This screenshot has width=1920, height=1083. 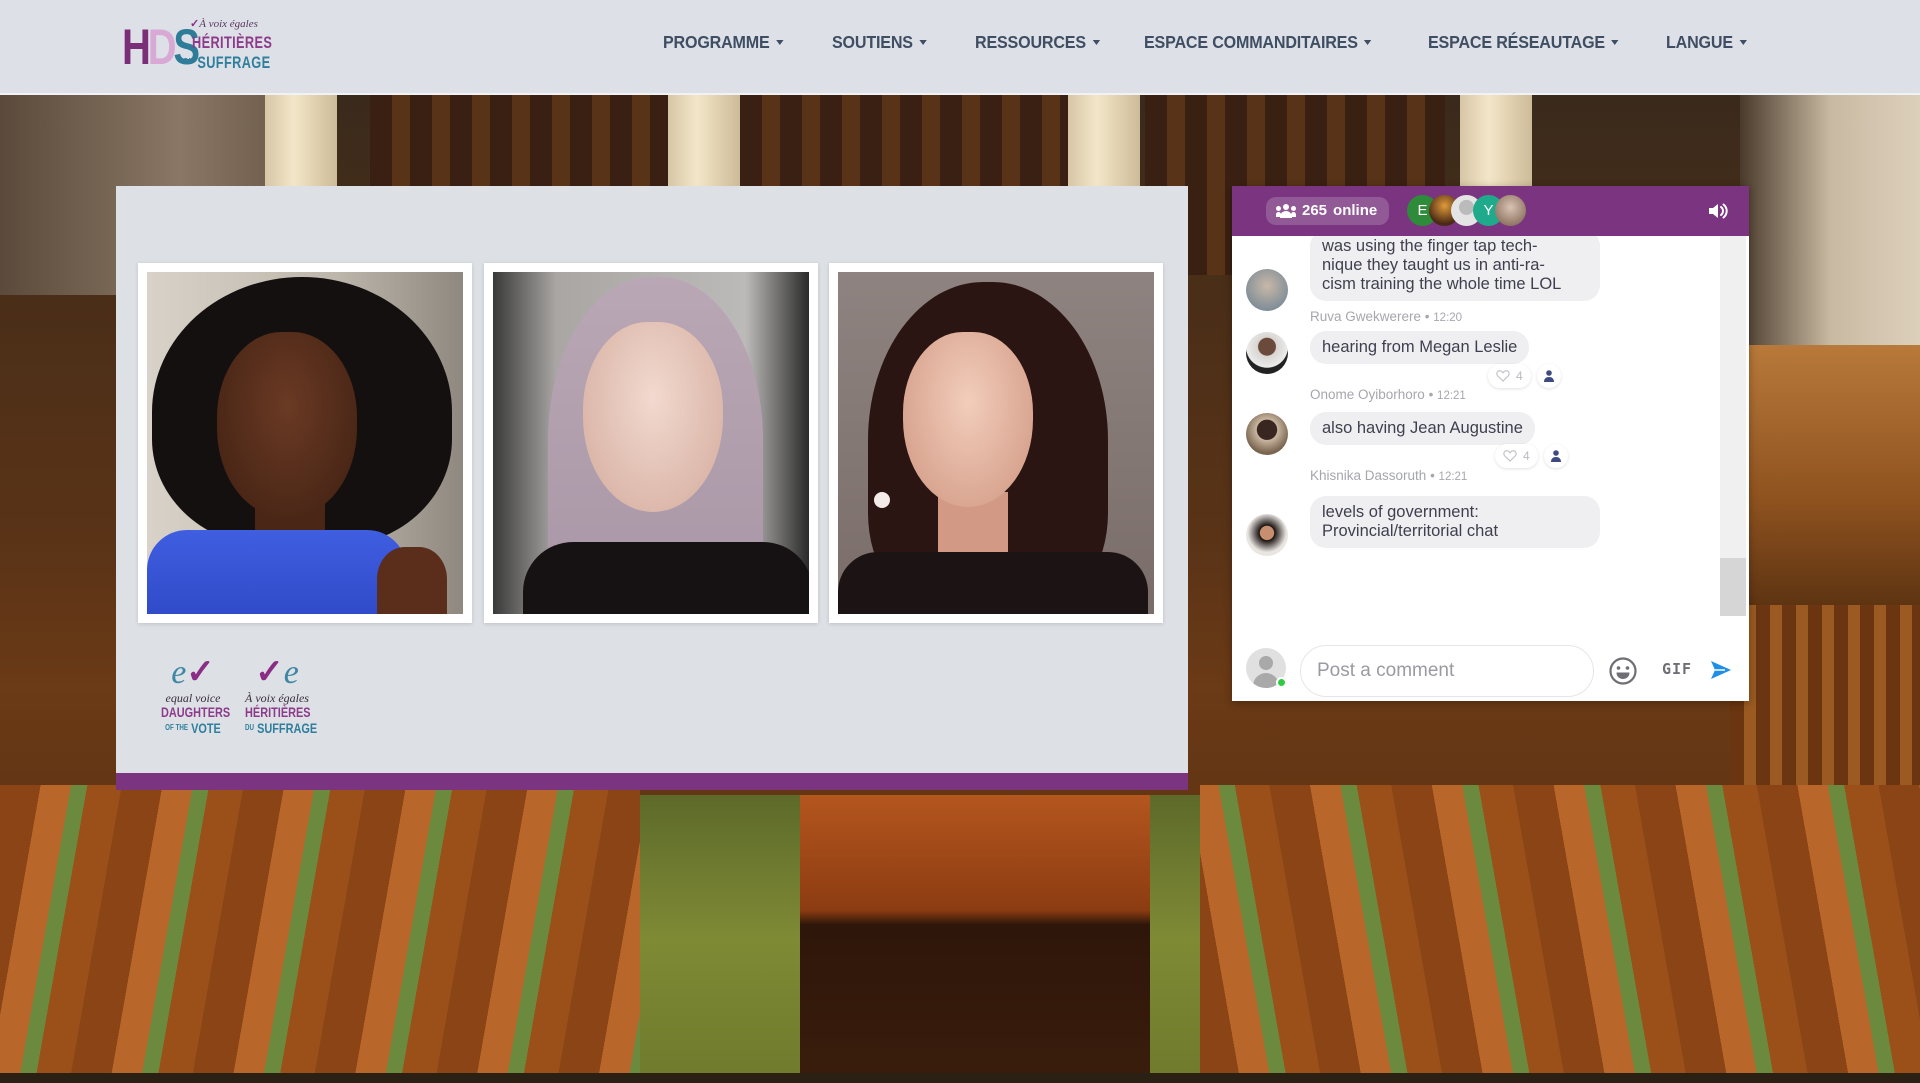 What do you see at coordinates (960, 1078) in the screenshot?
I see `background-bottom-strip` at bounding box center [960, 1078].